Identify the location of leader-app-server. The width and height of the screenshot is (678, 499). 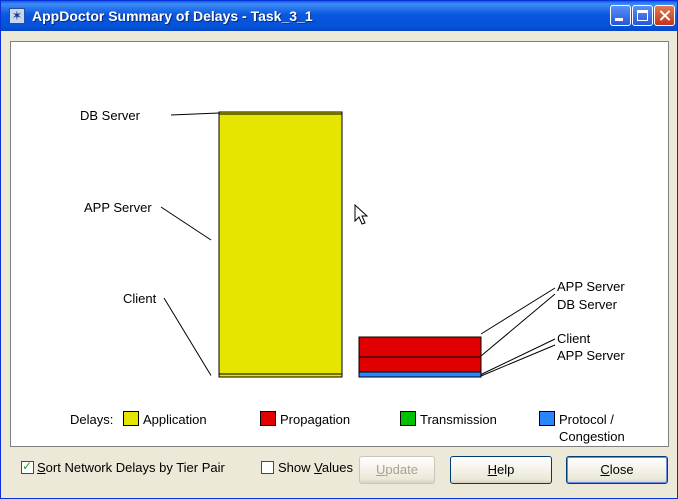
(186, 223).